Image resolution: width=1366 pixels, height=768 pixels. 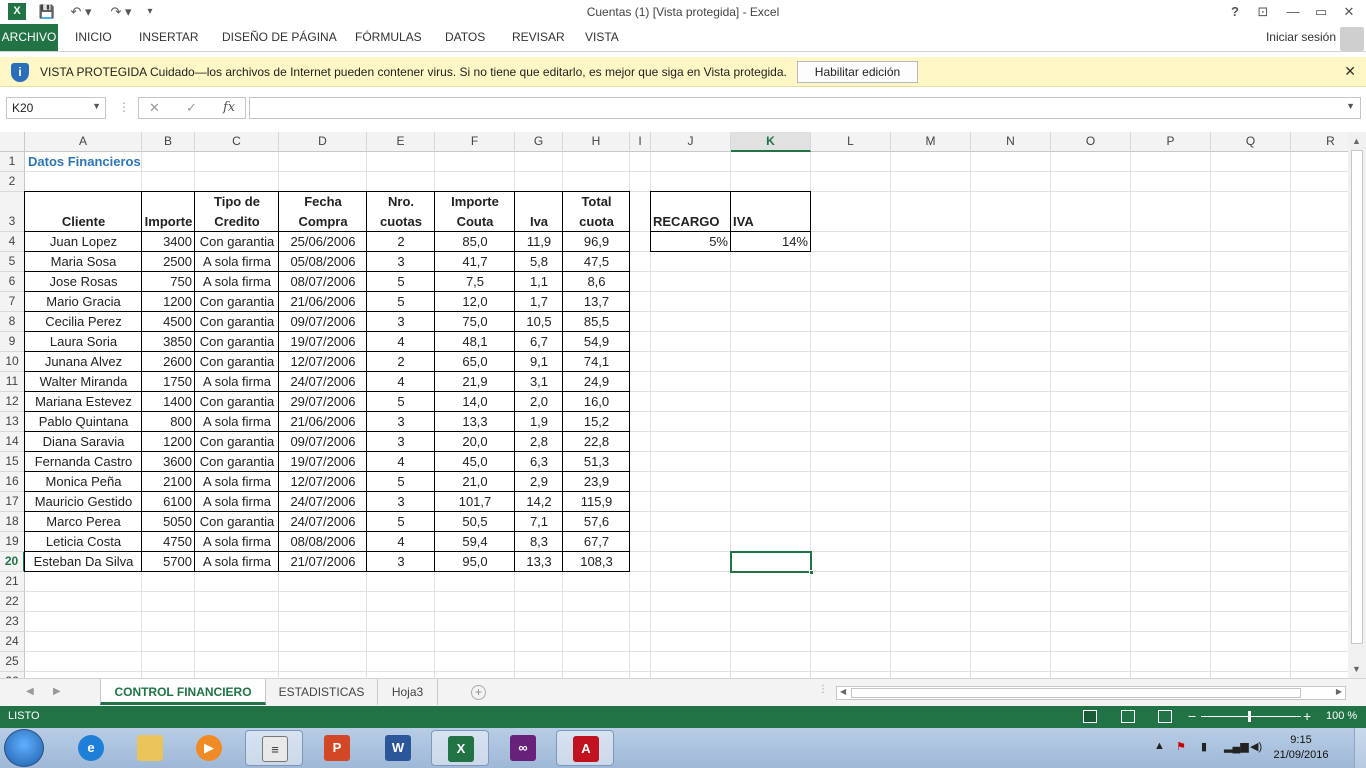 What do you see at coordinates (24, 748) in the screenshot?
I see `start-button` at bounding box center [24, 748].